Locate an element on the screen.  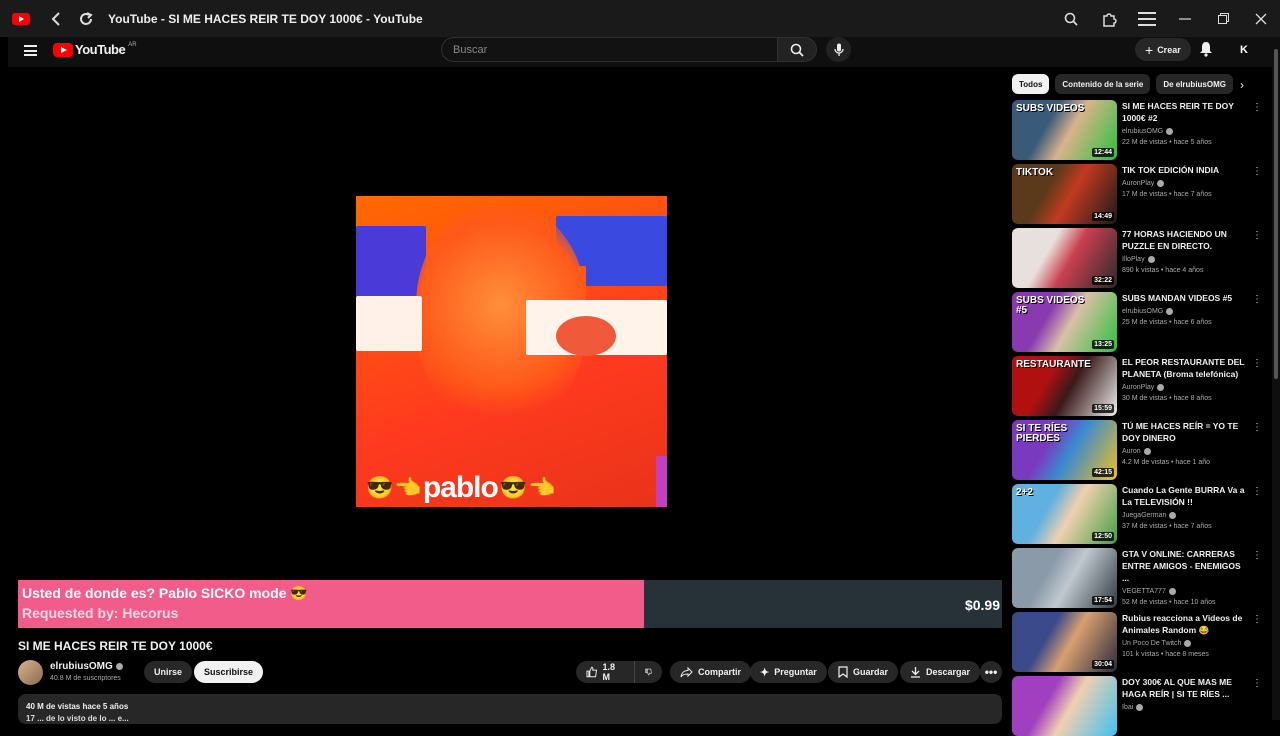
back-arrow-icon is located at coordinates (56, 18).